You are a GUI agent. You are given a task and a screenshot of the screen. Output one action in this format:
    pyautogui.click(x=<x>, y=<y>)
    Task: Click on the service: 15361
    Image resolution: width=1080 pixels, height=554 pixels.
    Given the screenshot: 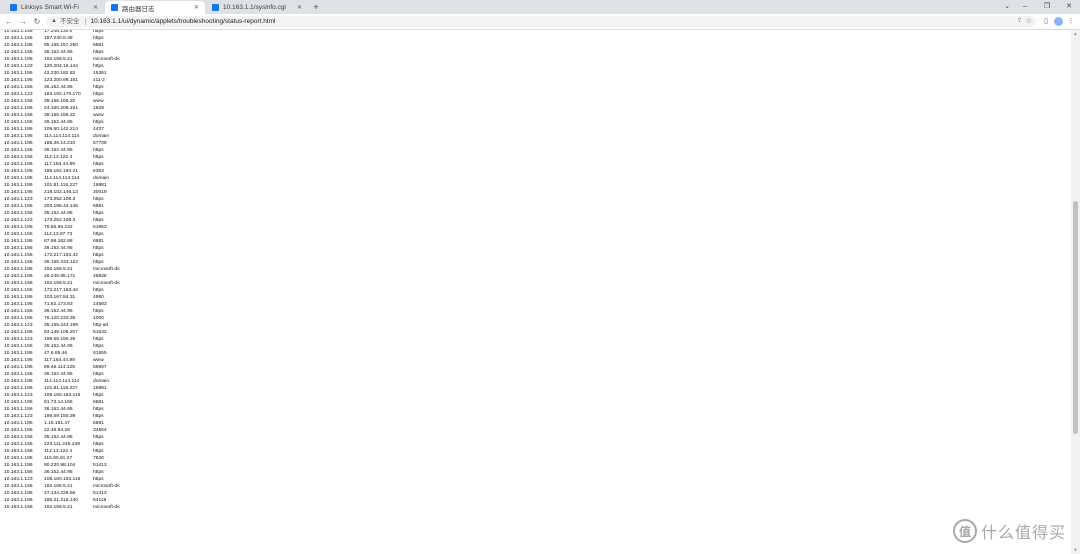 What is the action you would take?
    pyautogui.click(x=100, y=73)
    